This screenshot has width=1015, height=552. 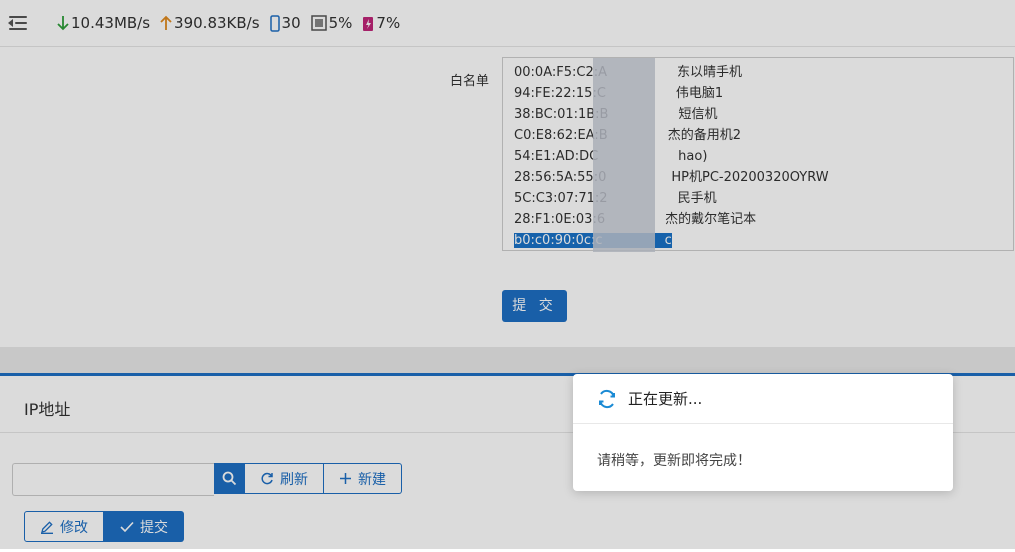 What do you see at coordinates (763, 432) in the screenshot?
I see `updating-dialog: 正在更新... 请稍等，更新即将完成！` at bounding box center [763, 432].